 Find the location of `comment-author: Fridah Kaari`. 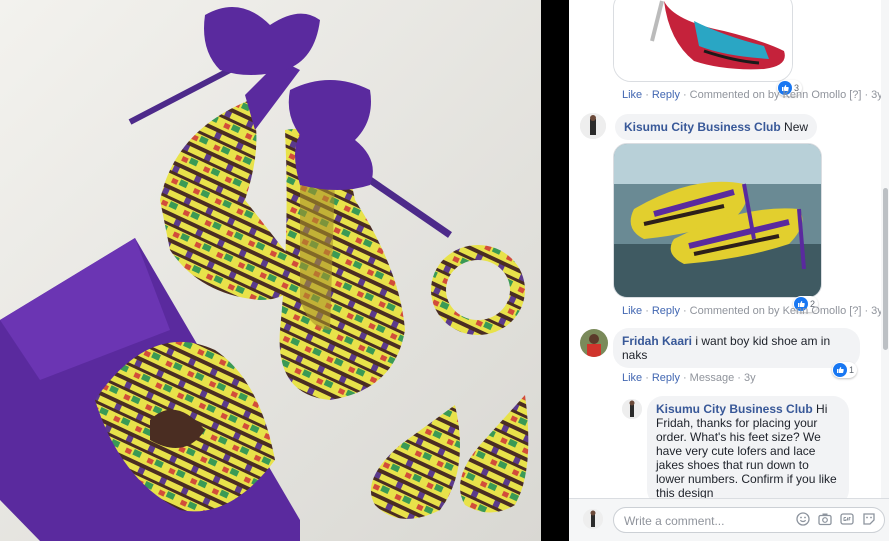

comment-author: Fridah Kaari is located at coordinates (657, 341).